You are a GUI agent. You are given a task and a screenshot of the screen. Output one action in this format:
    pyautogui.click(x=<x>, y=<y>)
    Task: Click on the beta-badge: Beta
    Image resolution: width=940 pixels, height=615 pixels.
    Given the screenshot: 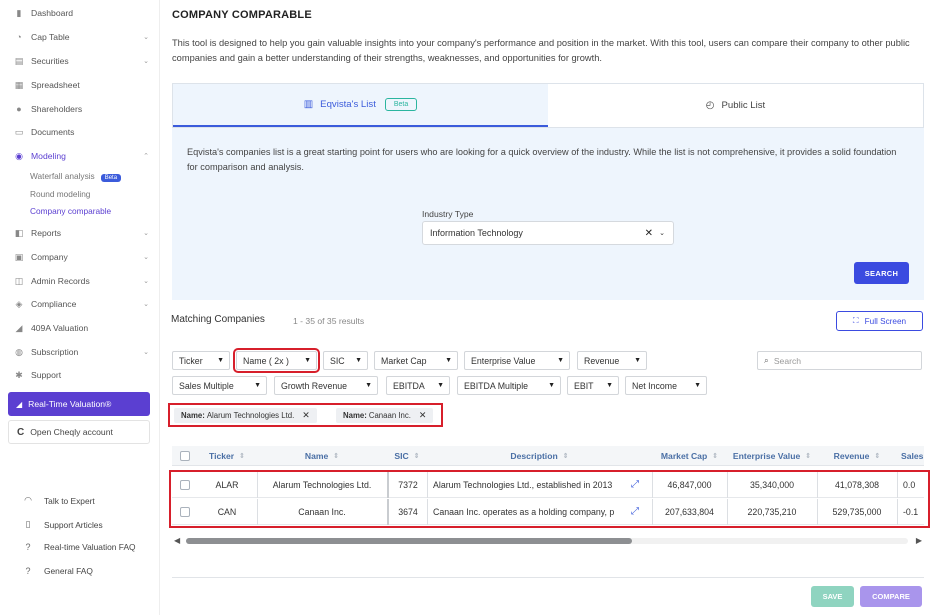 What is the action you would take?
    pyautogui.click(x=111, y=178)
    